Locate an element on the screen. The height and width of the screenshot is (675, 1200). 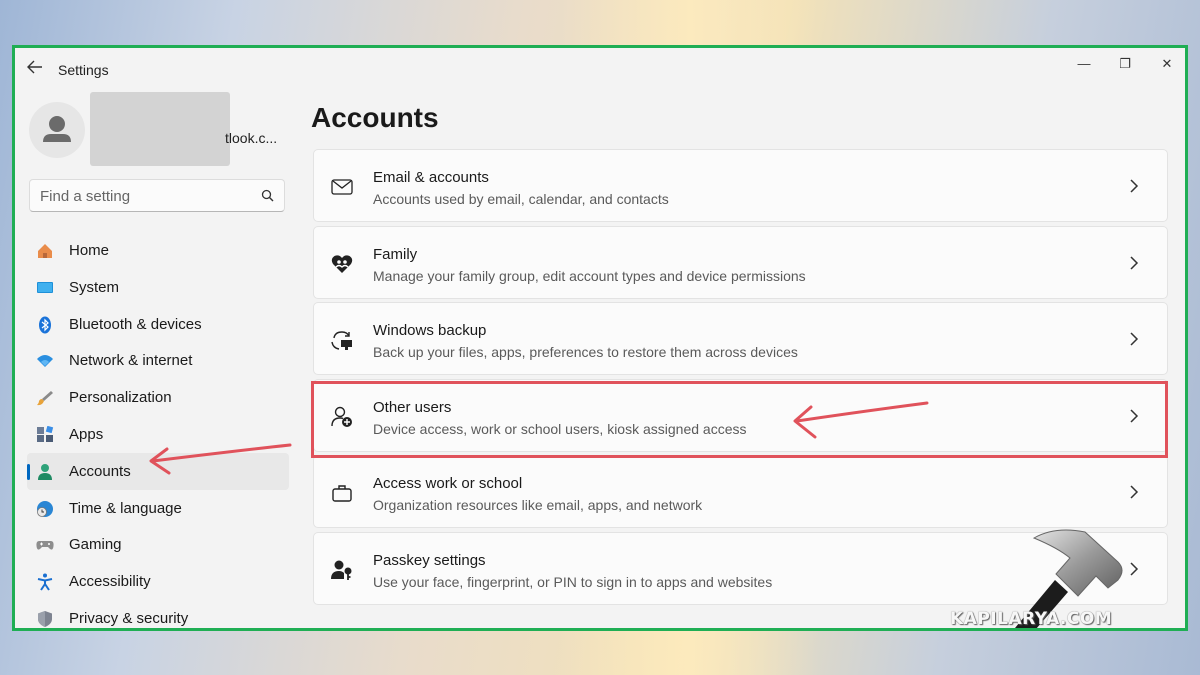
sidebar-item-label: Personalization is located at coordinates (120, 398).